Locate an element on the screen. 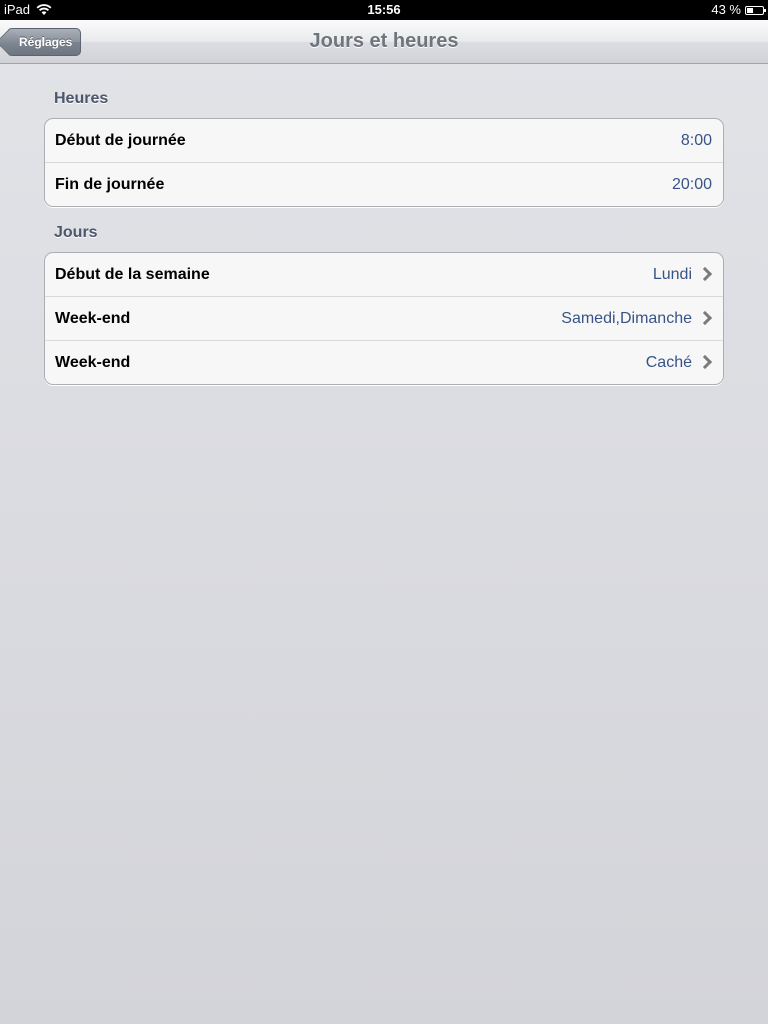 This screenshot has width=768, height=1024. row-weekend-days: Week-end Samedi,Dimanche is located at coordinates (384, 318).